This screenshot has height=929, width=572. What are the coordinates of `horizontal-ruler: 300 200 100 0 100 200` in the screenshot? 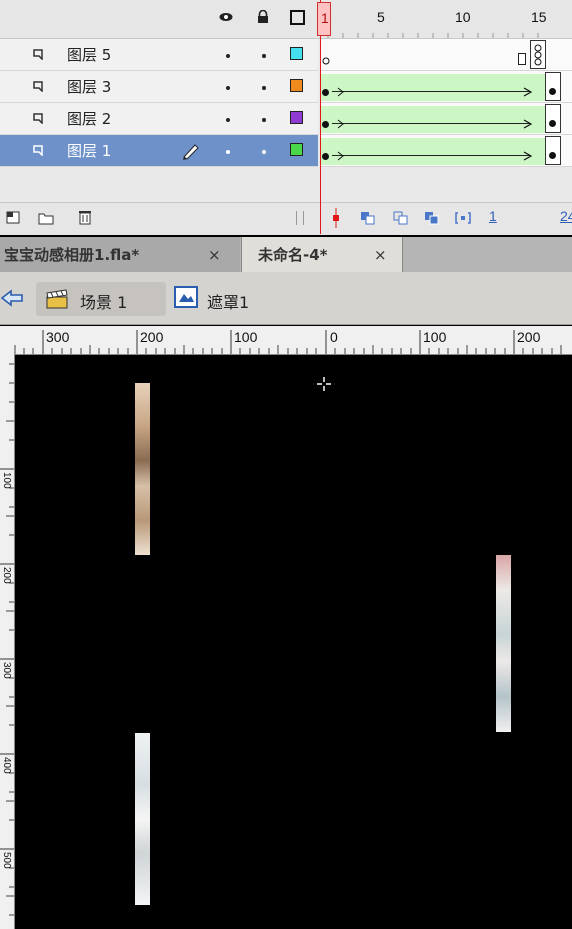 It's located at (286, 340).